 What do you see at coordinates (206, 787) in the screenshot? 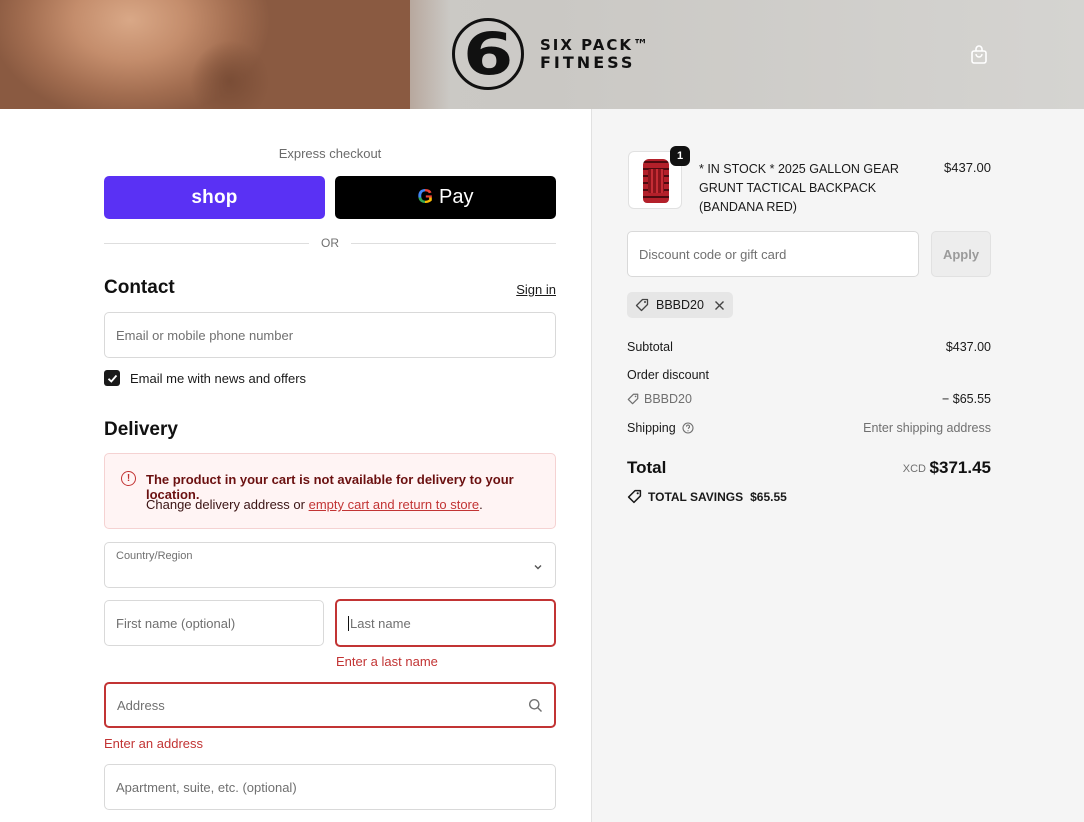
I see `apartment-placeholder: Apartment, suite, etc. (optional)` at bounding box center [206, 787].